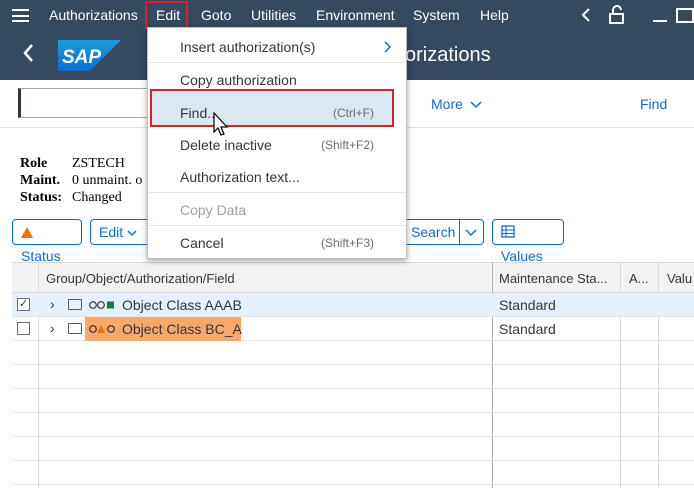  Describe the element at coordinates (685, 15) in the screenshot. I see `maximize-icon` at that location.